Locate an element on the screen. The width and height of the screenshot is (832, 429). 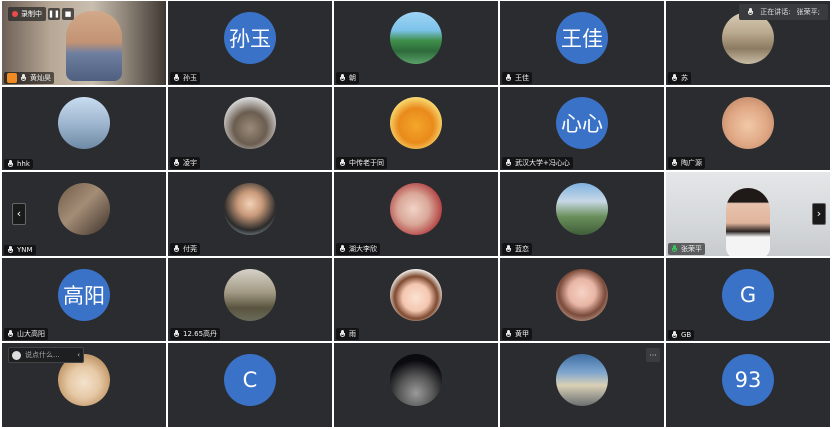
participant-tile: YNM ‹ is located at coordinates (84, 214).